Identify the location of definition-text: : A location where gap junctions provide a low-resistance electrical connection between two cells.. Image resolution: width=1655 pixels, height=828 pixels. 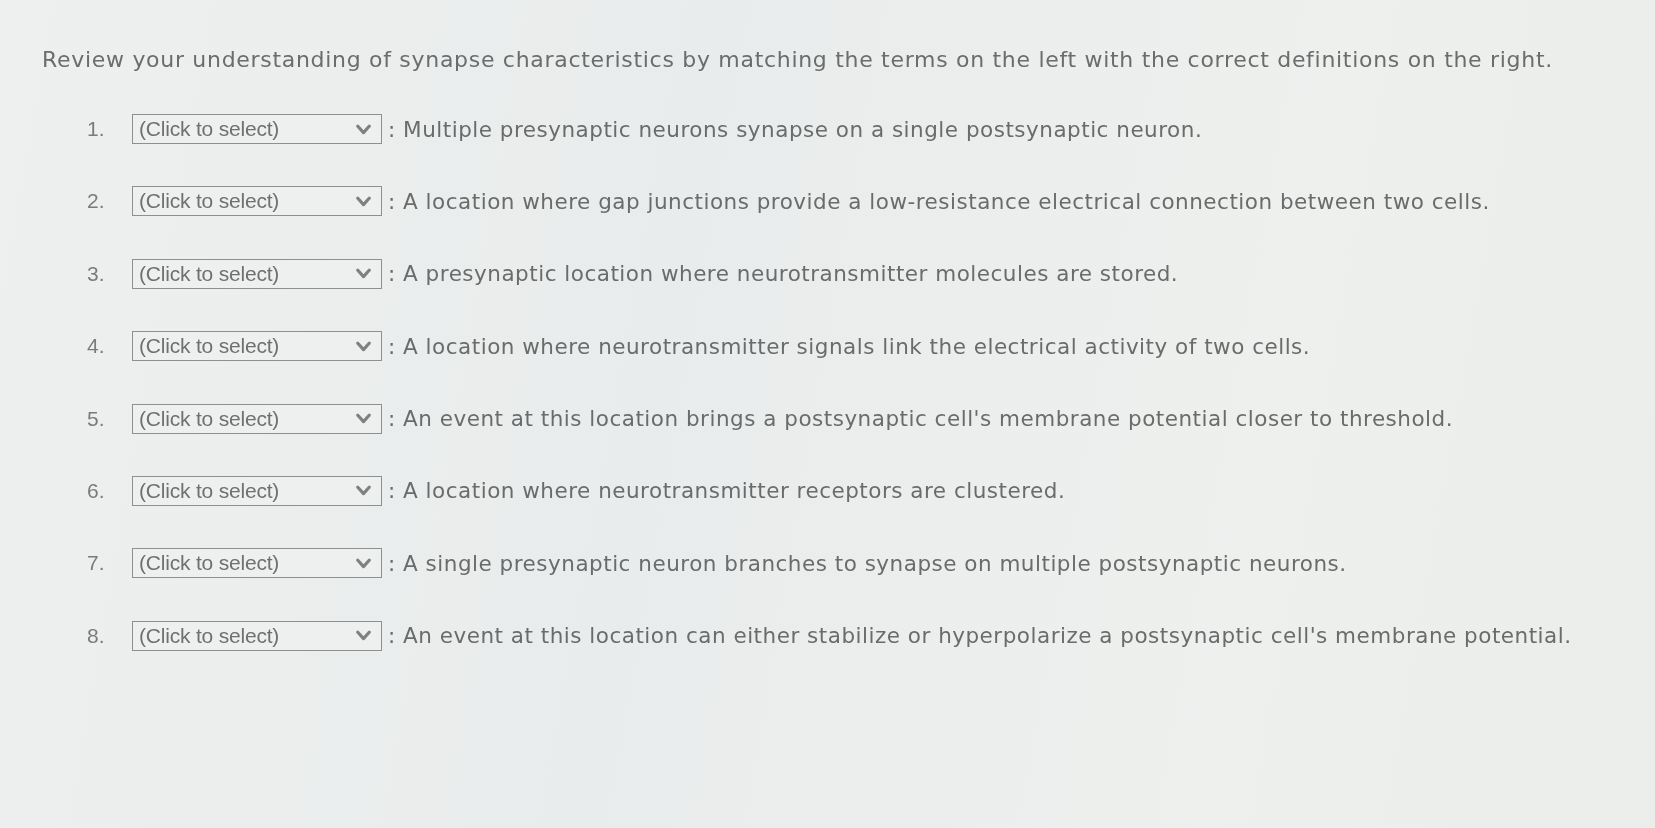
(939, 201).